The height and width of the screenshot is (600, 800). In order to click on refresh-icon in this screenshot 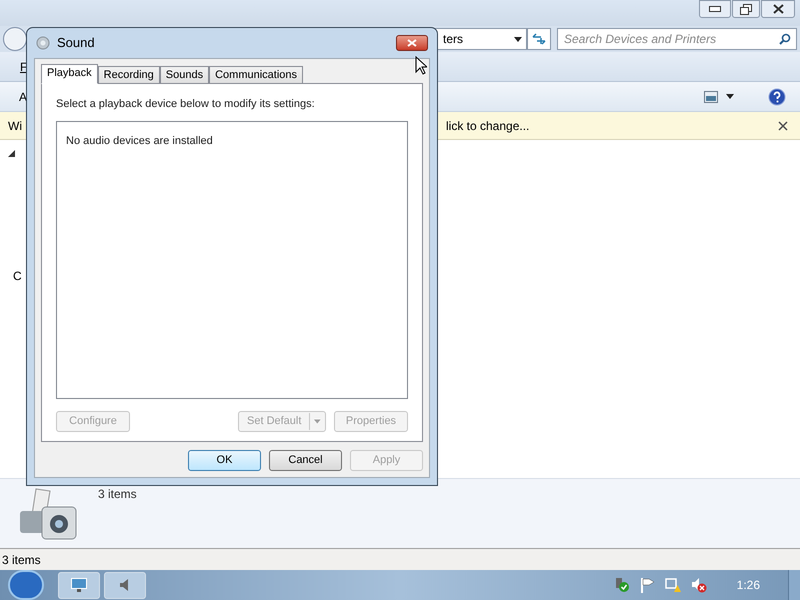, I will do `click(539, 39)`.